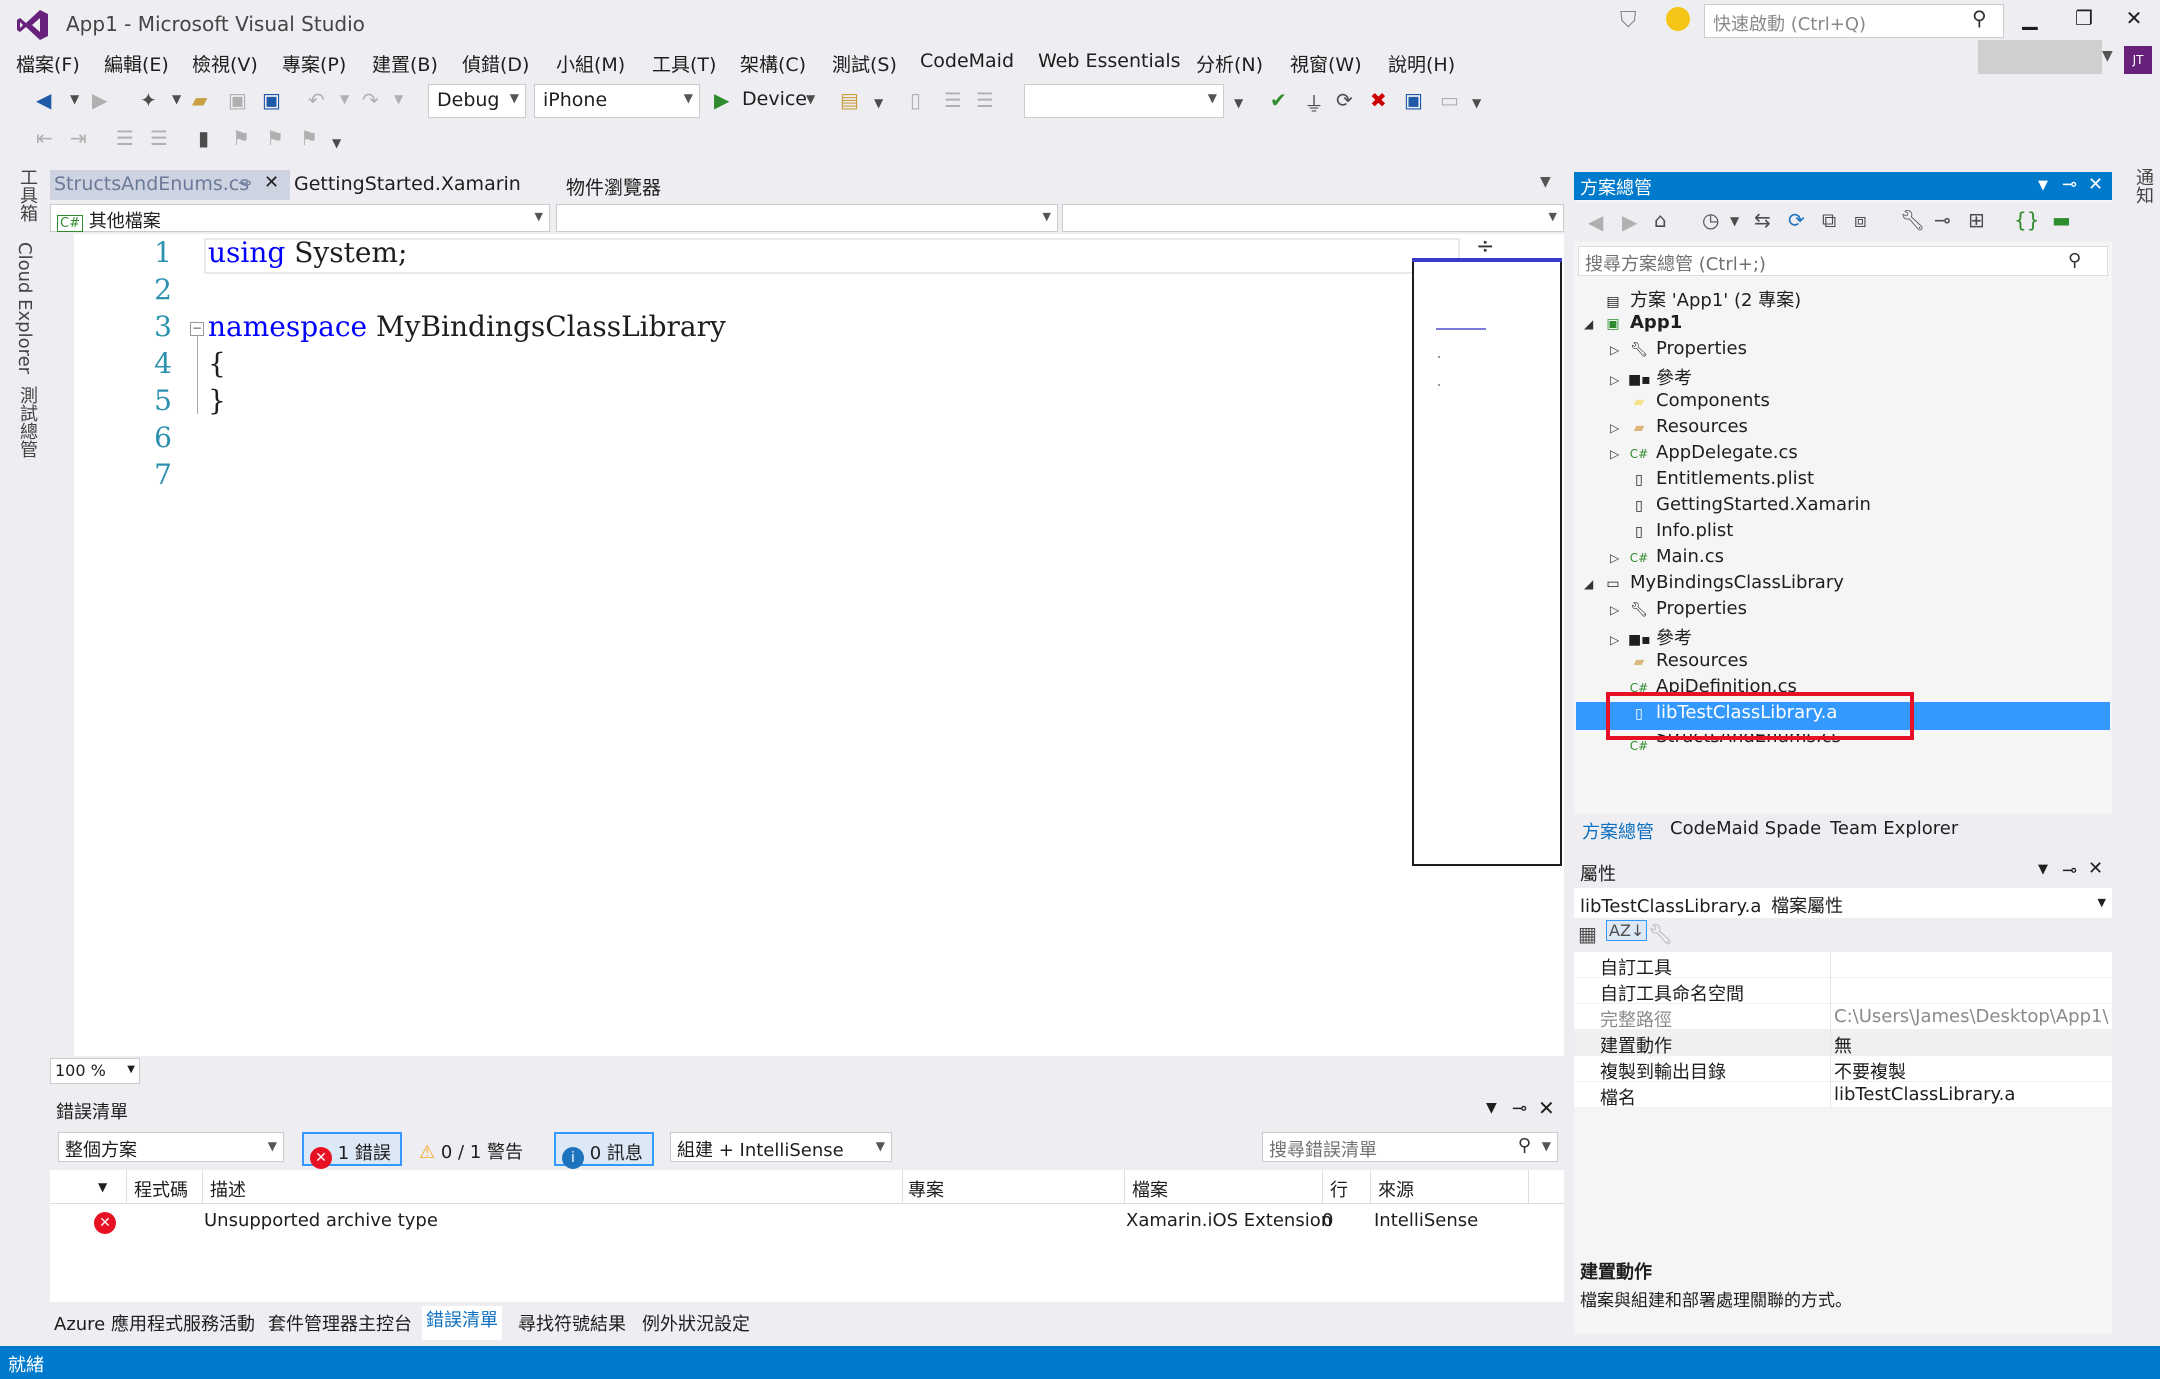  Describe the element at coordinates (2030, 21) in the screenshot. I see `minimize-button: ▁` at that location.